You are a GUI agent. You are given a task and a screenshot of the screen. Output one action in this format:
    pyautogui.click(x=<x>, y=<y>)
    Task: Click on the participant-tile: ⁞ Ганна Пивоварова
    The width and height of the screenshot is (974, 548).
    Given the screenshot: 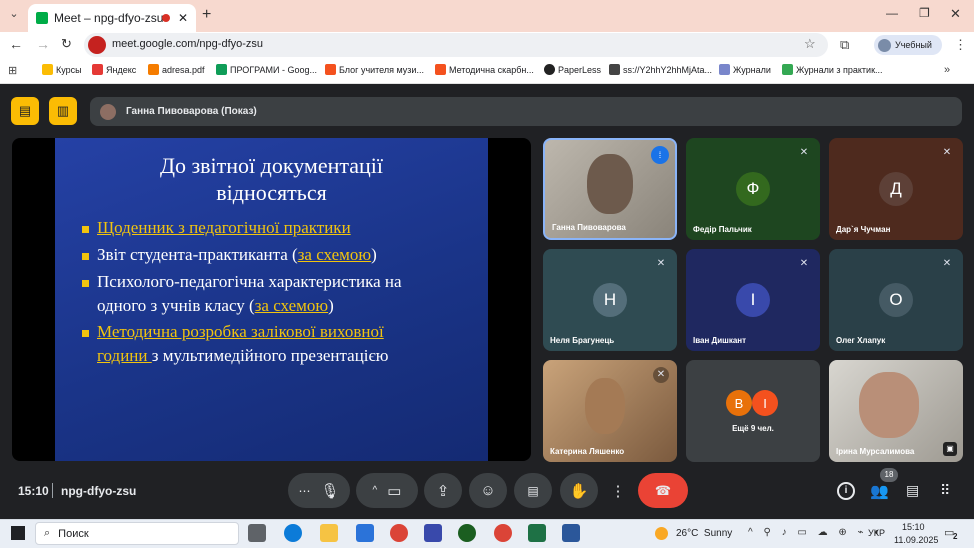 What is the action you would take?
    pyautogui.click(x=610, y=189)
    